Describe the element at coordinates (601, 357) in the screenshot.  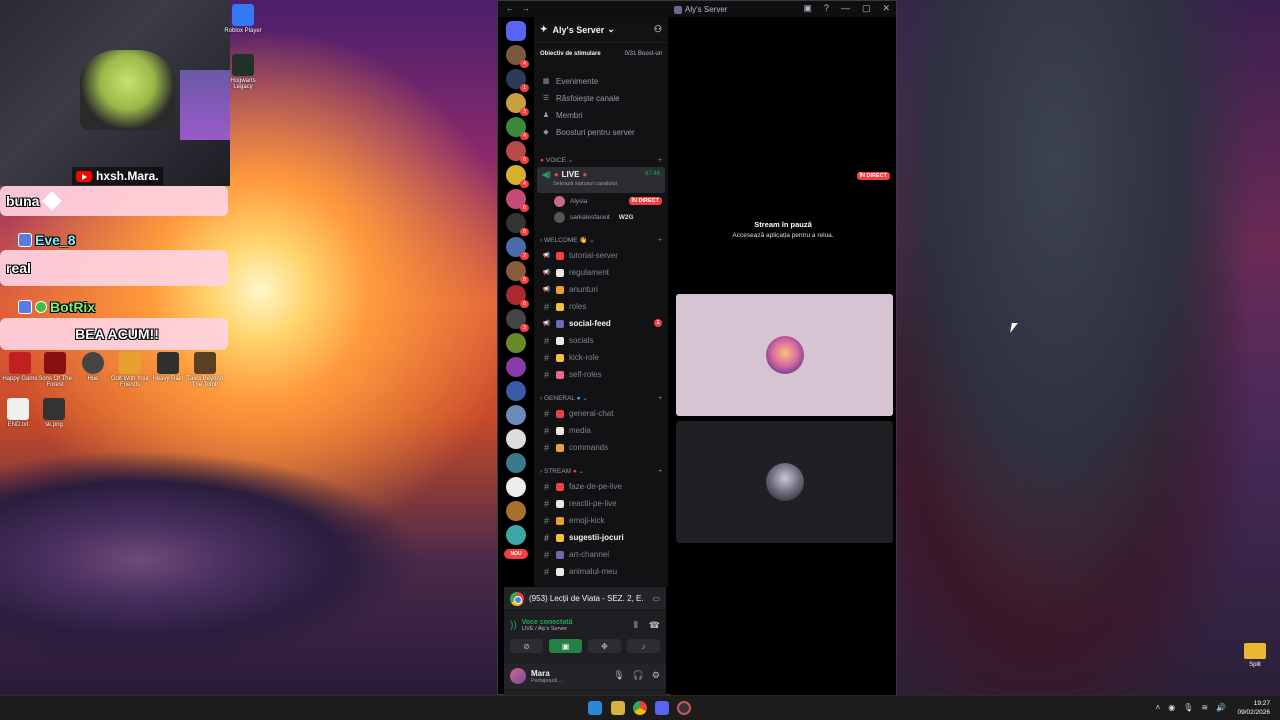
I see `channel-kick-role: # kick-role` at that location.